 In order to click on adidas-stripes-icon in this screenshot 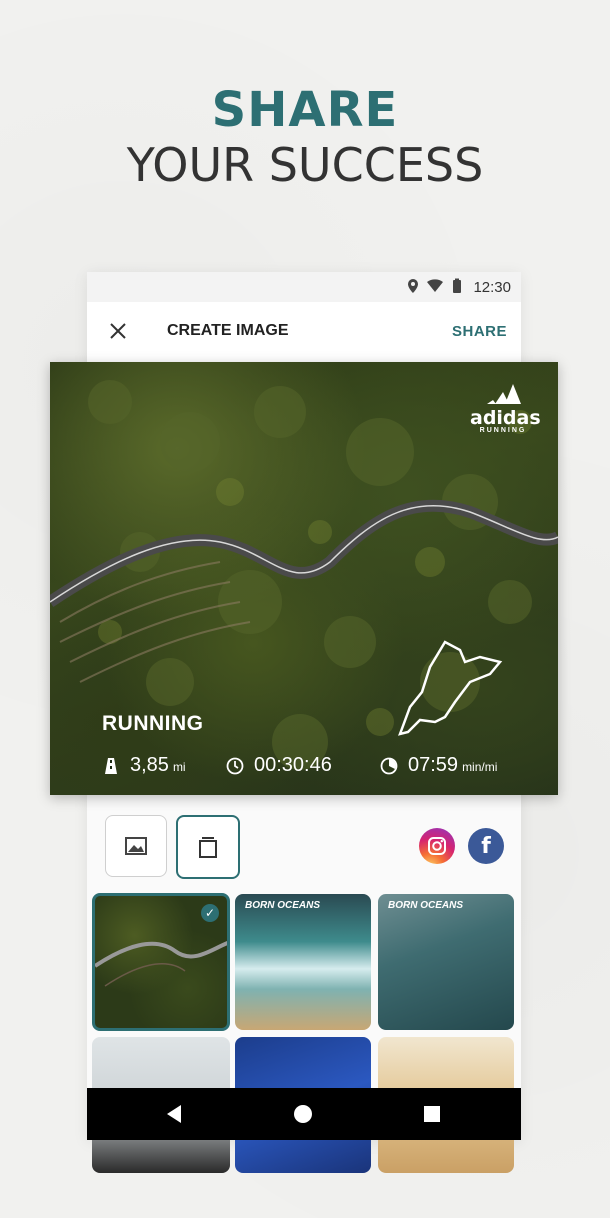, I will do `click(504, 394)`.